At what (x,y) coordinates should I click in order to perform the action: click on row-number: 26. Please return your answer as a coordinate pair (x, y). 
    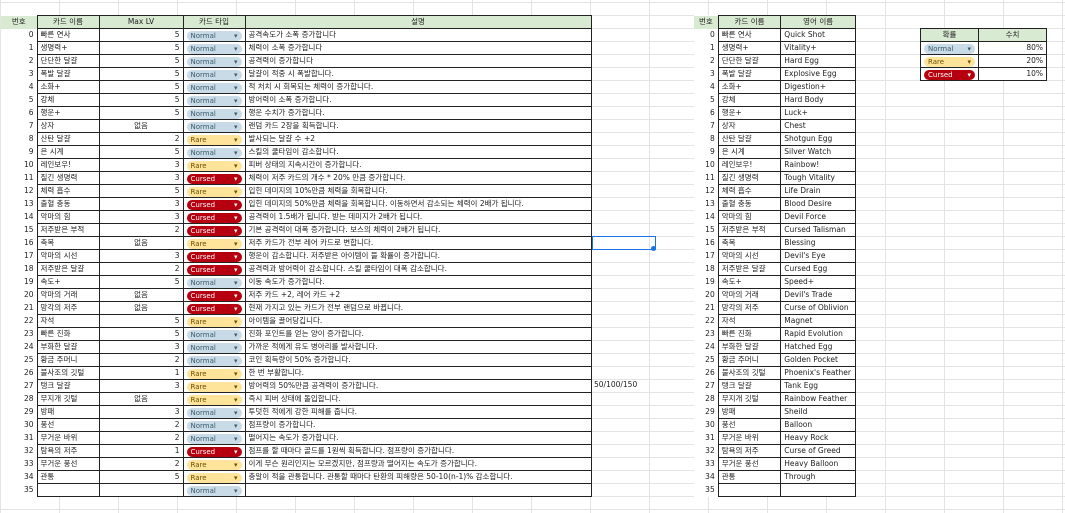
    Looking at the image, I should click on (706, 373).